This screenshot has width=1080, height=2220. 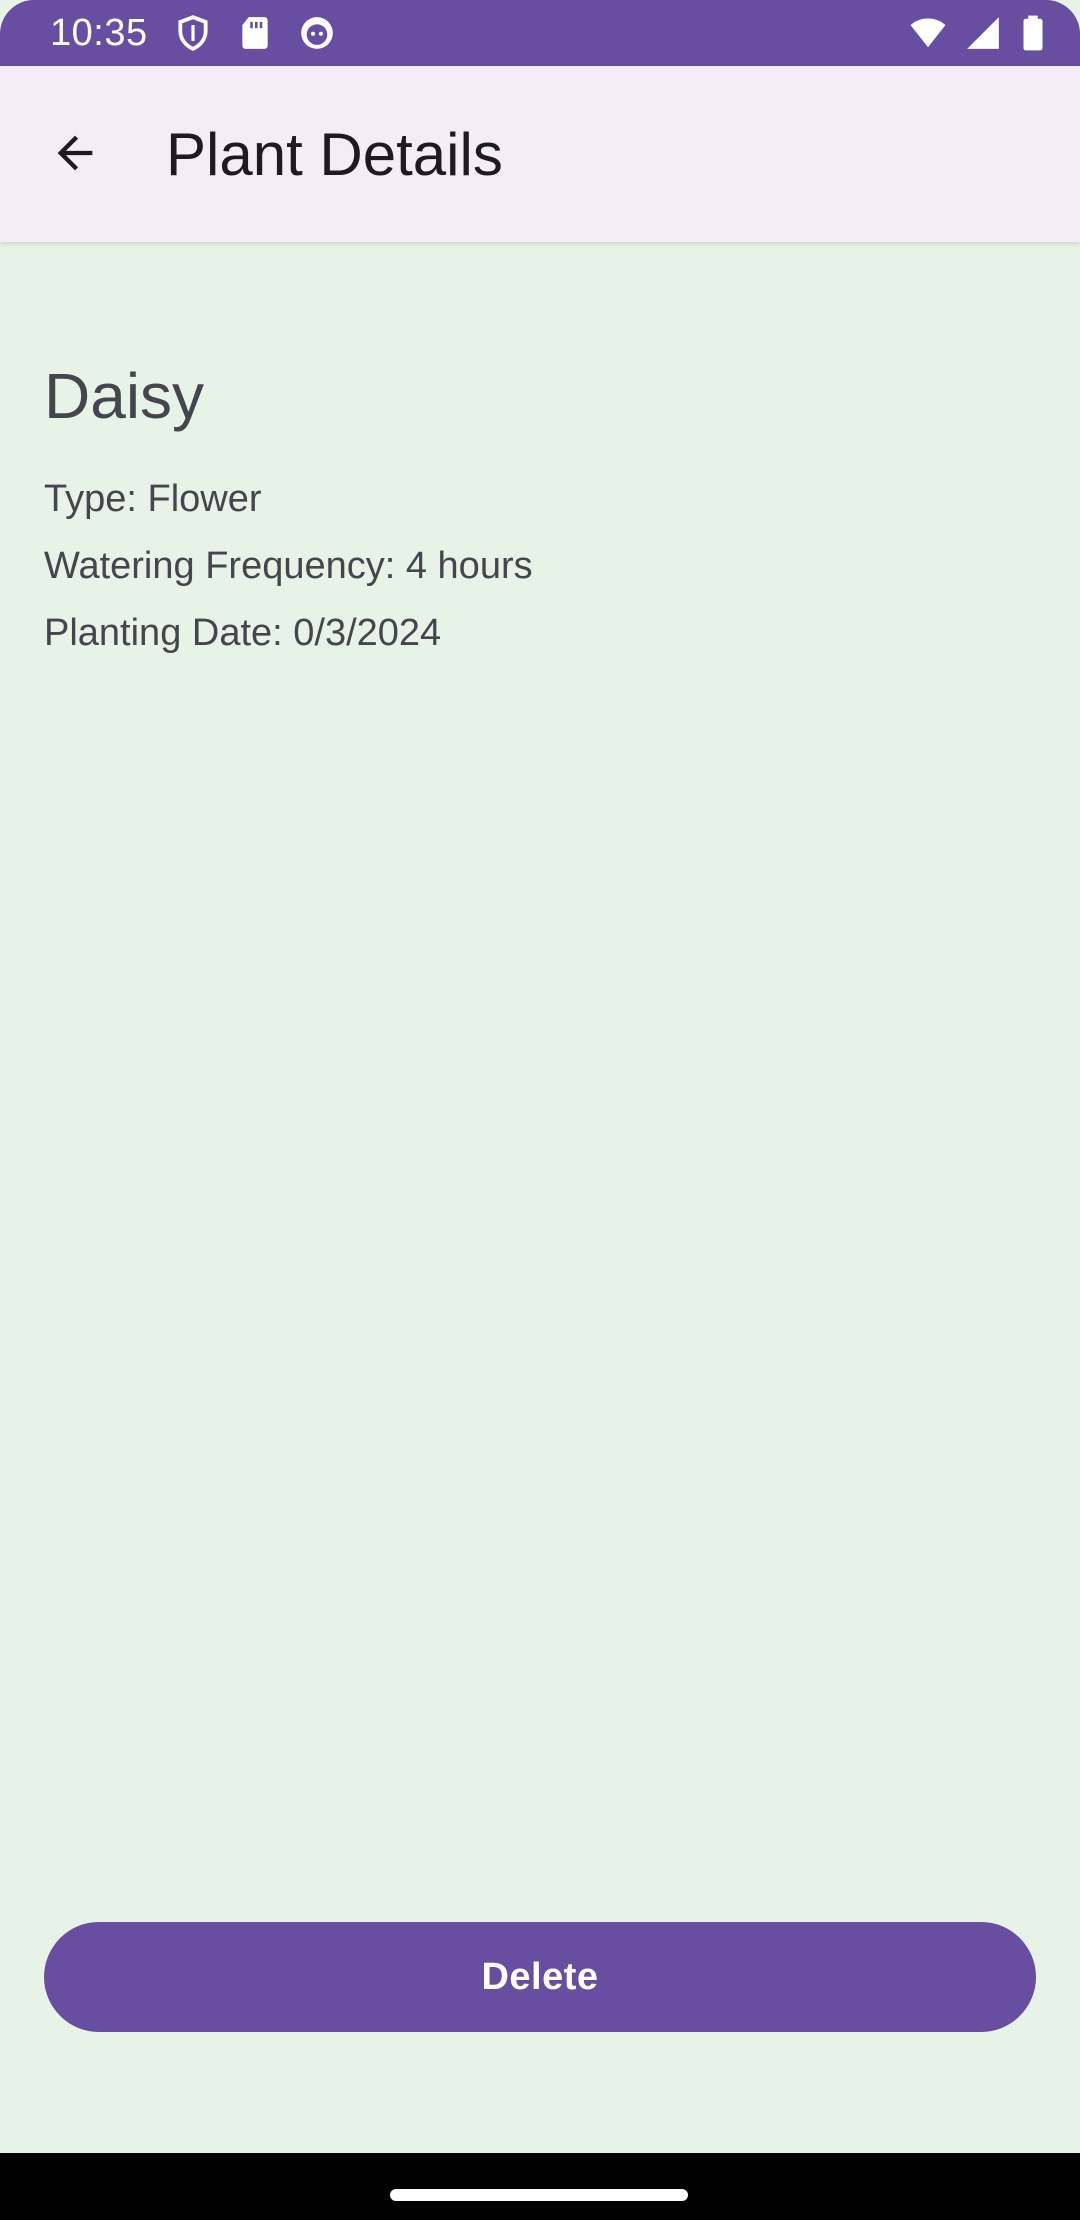 I want to click on home-handle, so click(x=539, y=2195).